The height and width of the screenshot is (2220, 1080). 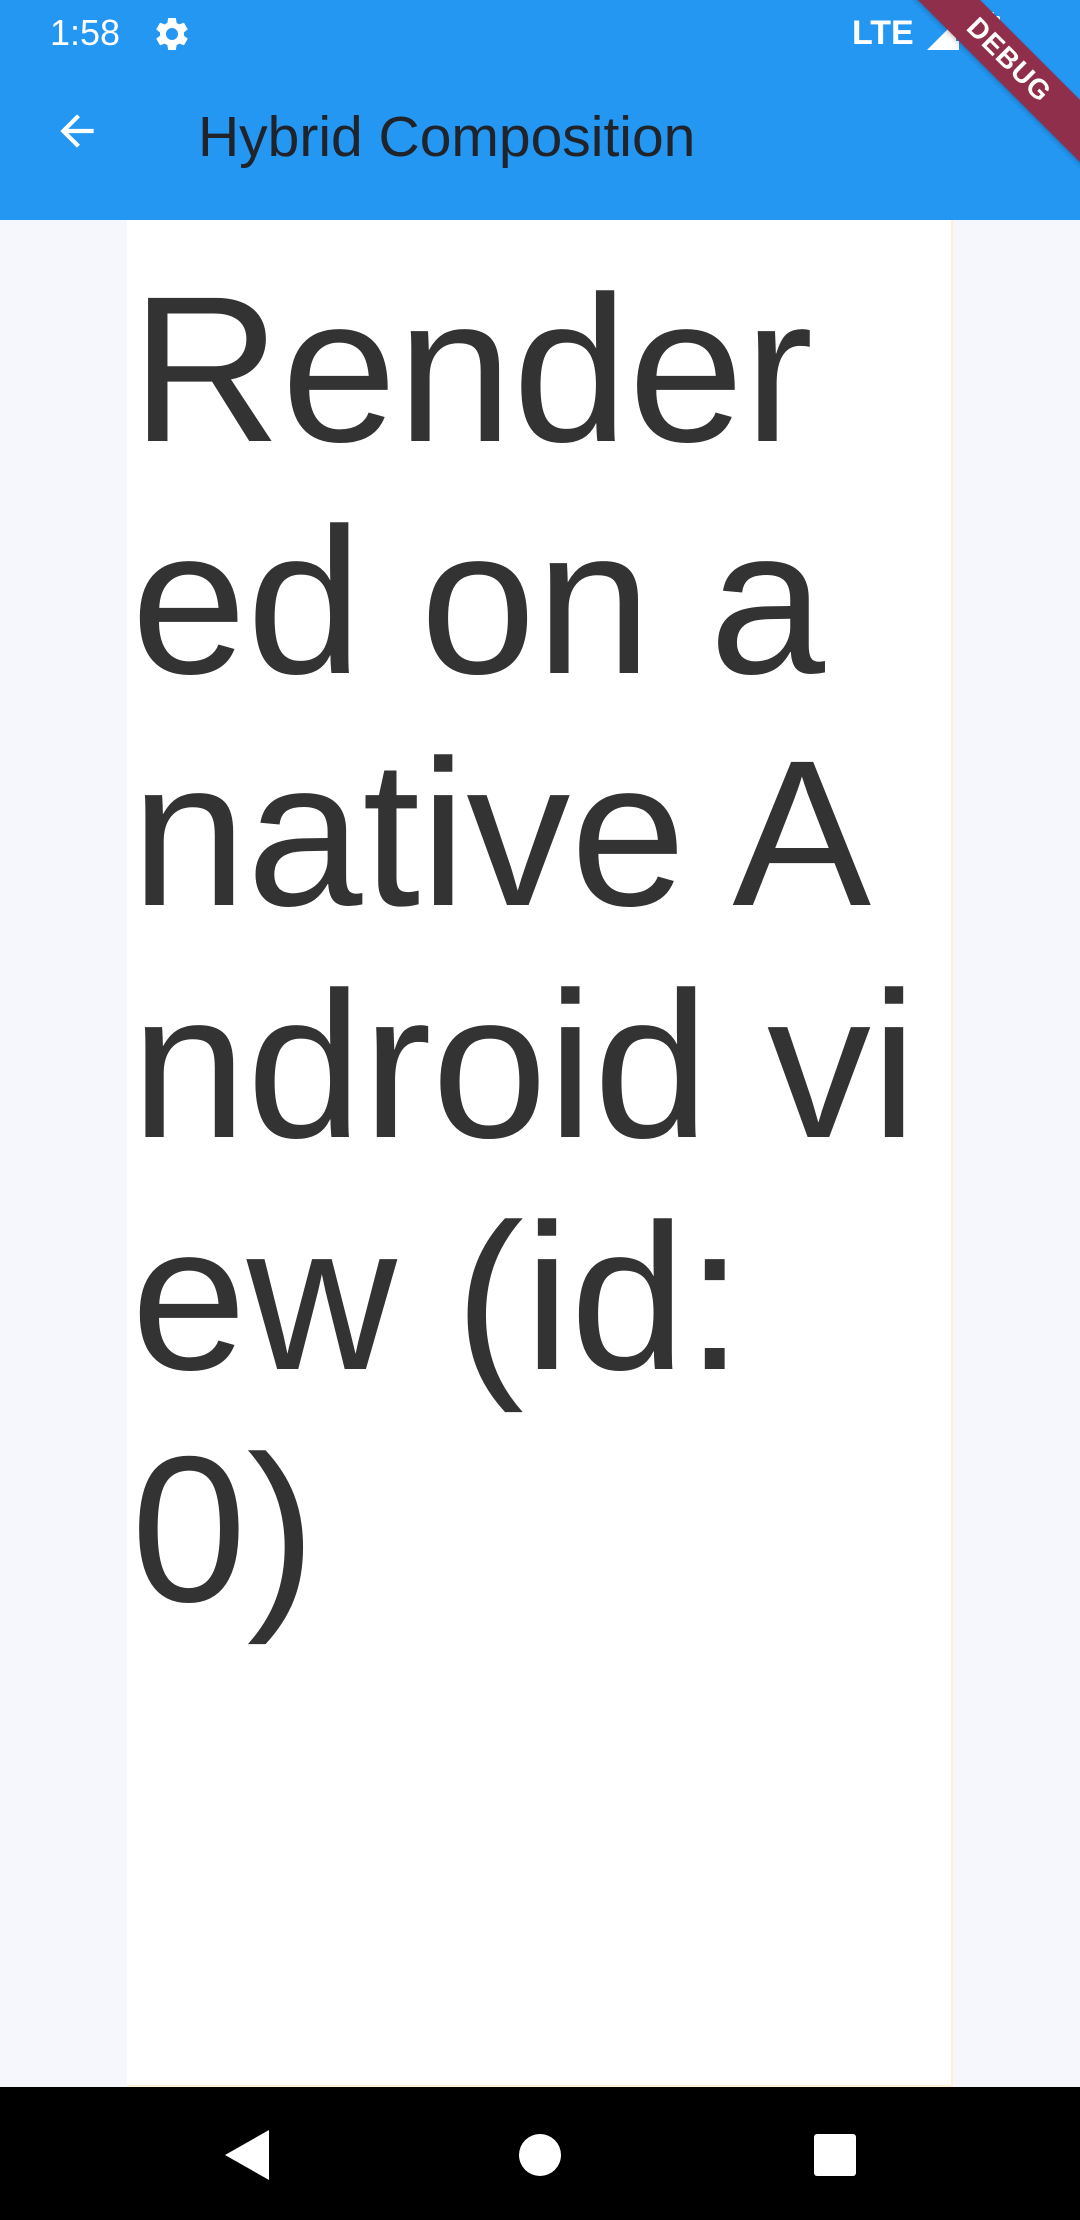 What do you see at coordinates (247, 2155) in the screenshot?
I see `triangle-back-icon` at bounding box center [247, 2155].